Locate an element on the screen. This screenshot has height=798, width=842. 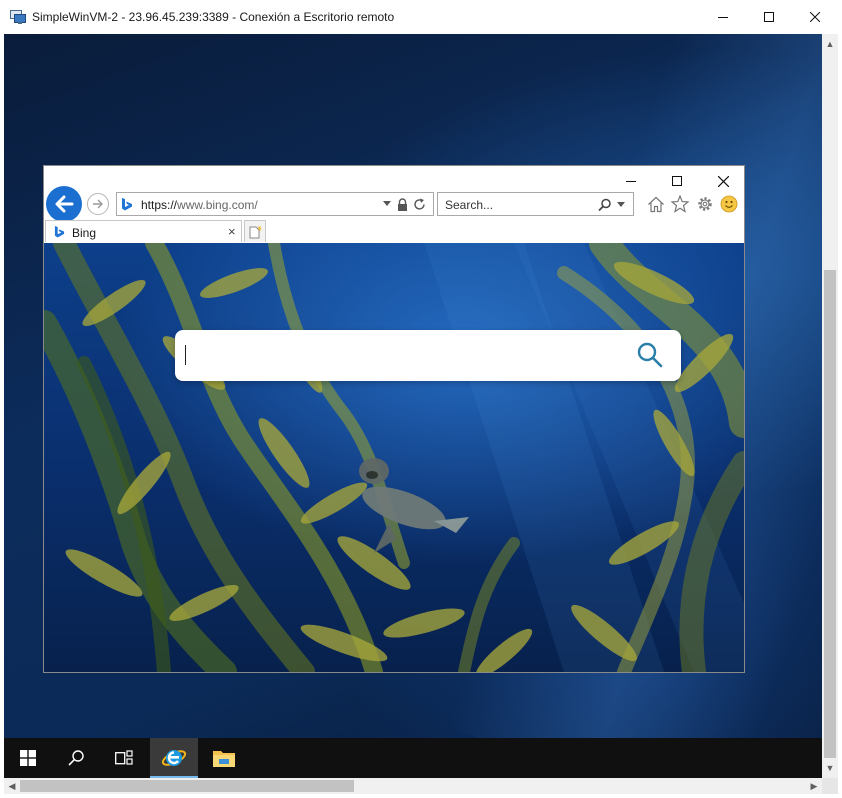
settings-gear-icon is located at coordinates (705, 204).